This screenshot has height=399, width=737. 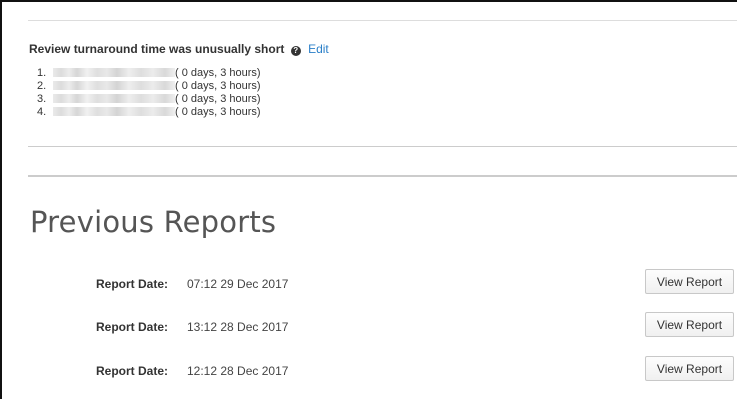 I want to click on list-item: 4. ( 0 days, 3 hours), so click(x=149, y=112).